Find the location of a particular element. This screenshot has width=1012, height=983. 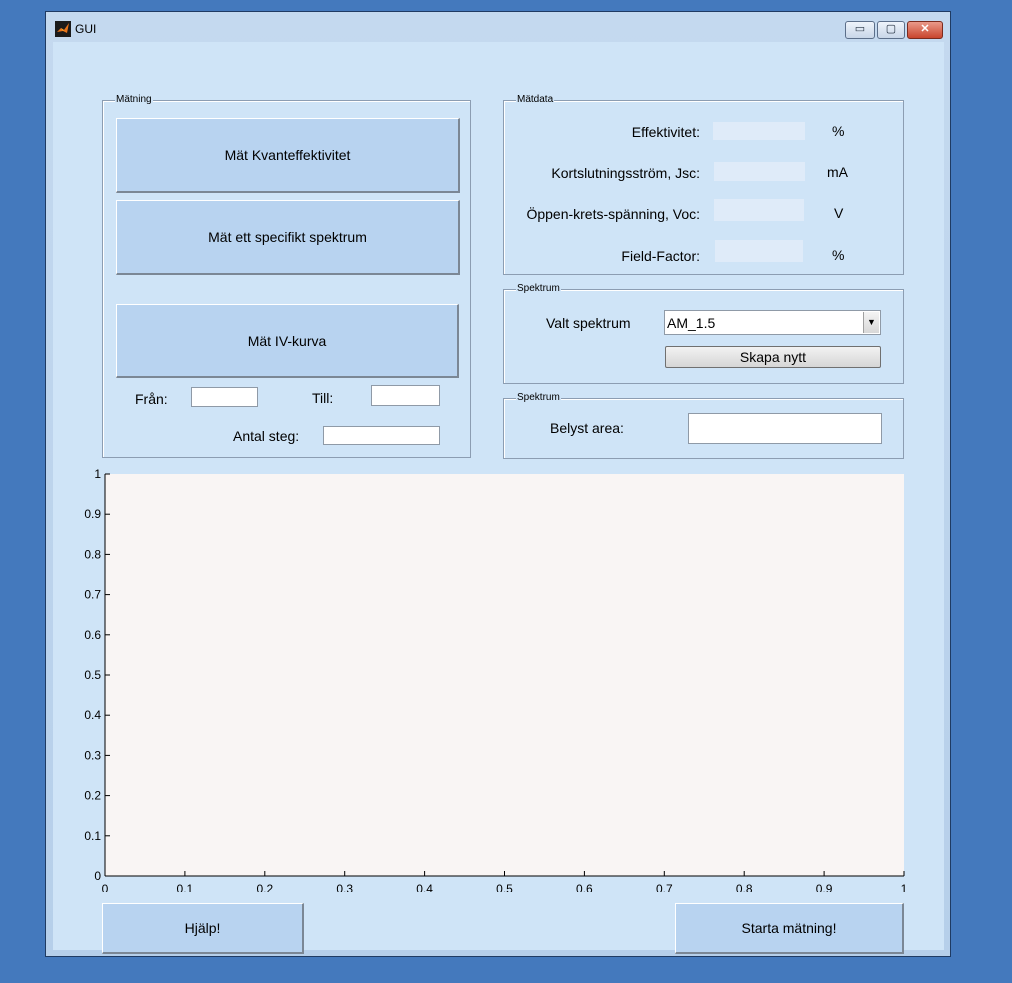

fran-input is located at coordinates (224, 397).